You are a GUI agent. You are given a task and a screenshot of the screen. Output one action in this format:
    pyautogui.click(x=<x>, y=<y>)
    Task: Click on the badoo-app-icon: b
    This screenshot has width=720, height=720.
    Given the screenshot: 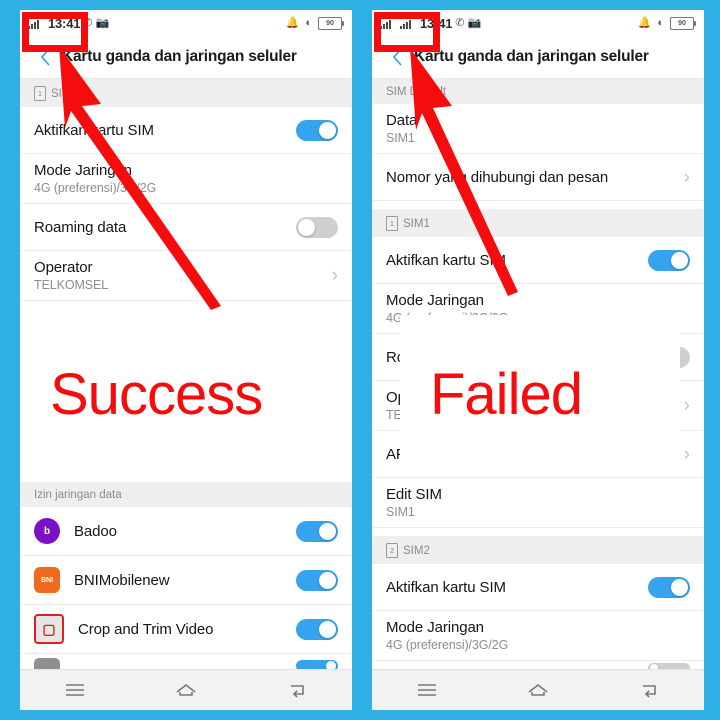 What is the action you would take?
    pyautogui.click(x=47, y=531)
    